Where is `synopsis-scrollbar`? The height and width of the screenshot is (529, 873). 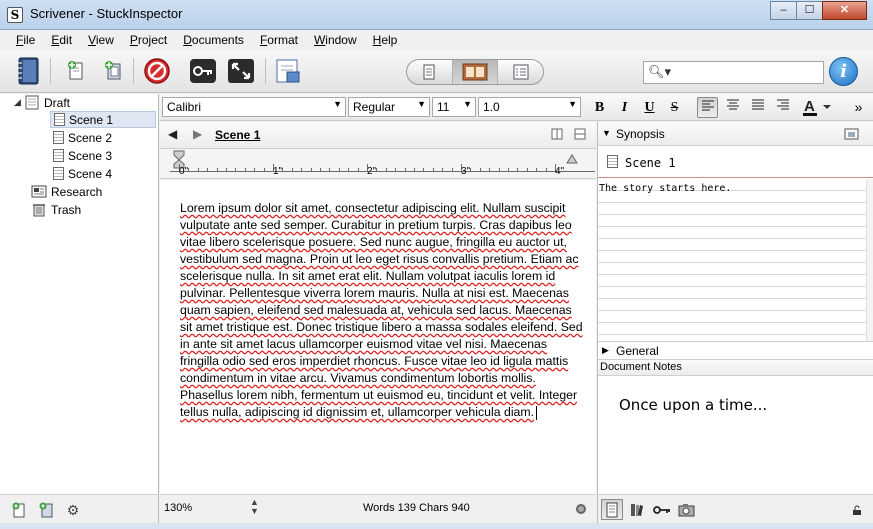
synopsis-scrollbar is located at coordinates (869, 260).